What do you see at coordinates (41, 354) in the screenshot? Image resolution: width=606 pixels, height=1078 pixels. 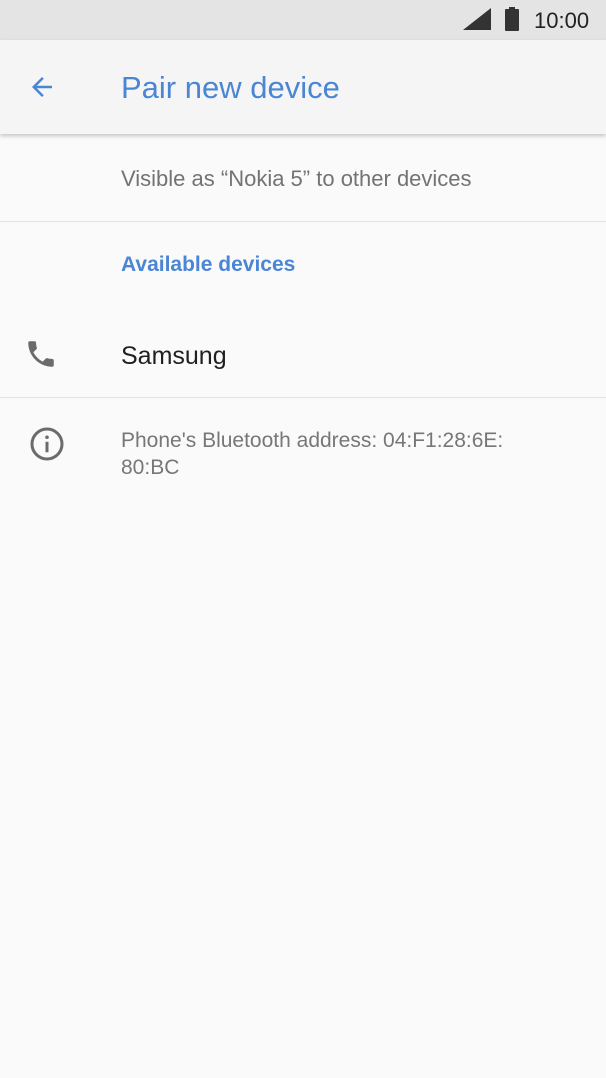 I see `phone-icon` at bounding box center [41, 354].